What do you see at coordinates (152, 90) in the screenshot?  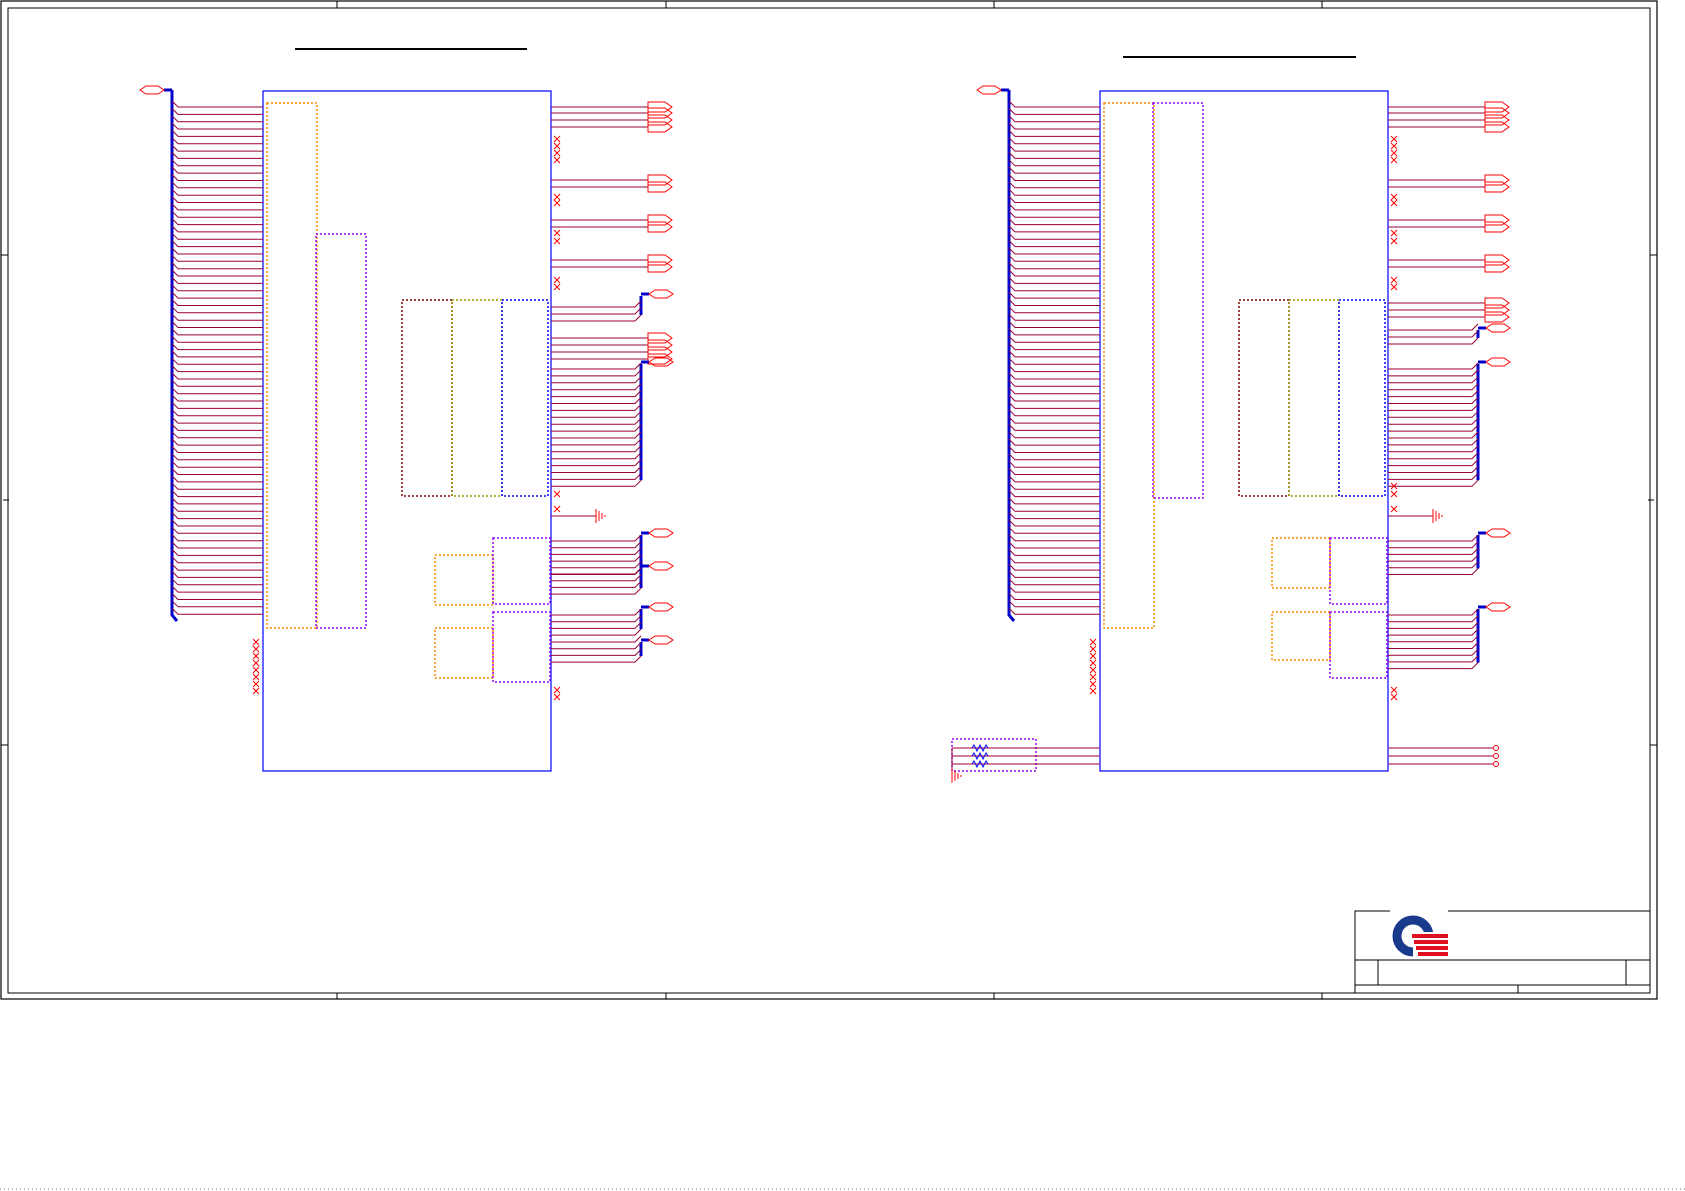 I see `bus-input-port` at bounding box center [152, 90].